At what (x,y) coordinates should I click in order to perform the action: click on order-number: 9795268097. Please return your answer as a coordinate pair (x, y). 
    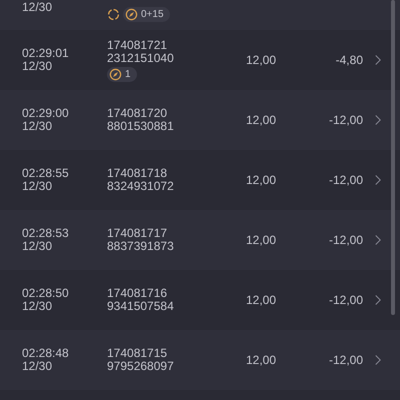
    Looking at the image, I should click on (141, 366).